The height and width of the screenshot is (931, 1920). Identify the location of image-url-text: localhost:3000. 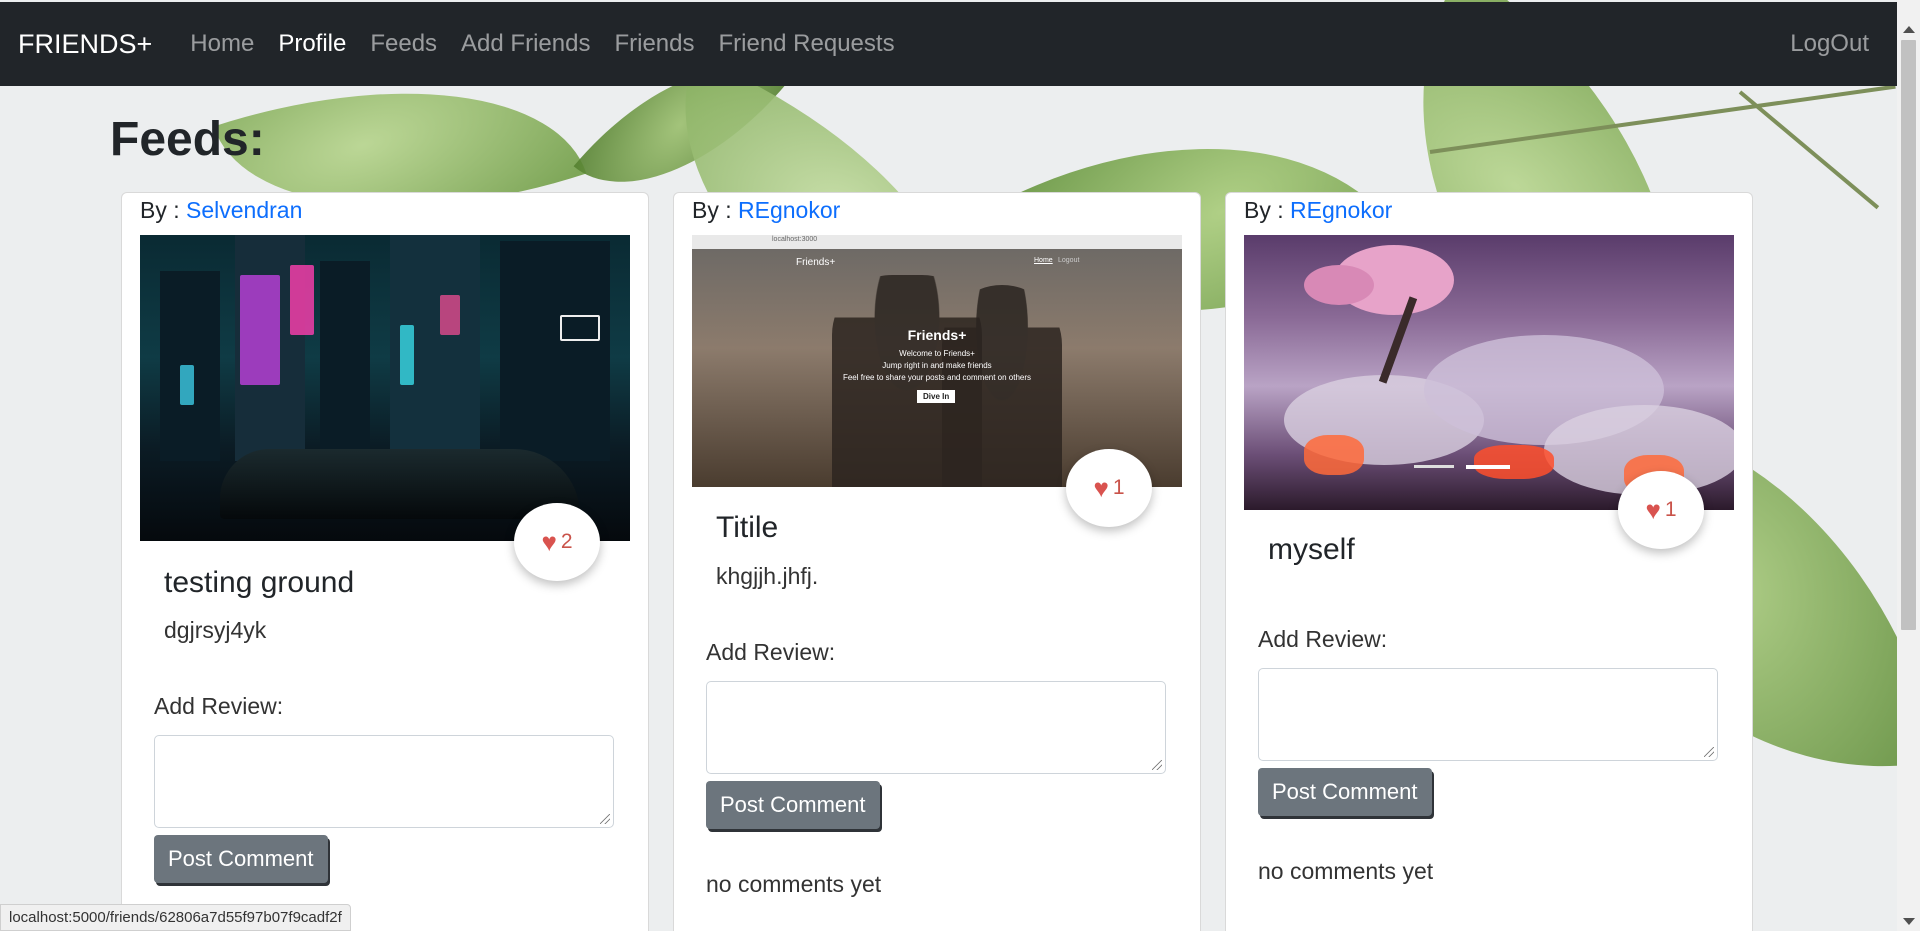
(795, 239).